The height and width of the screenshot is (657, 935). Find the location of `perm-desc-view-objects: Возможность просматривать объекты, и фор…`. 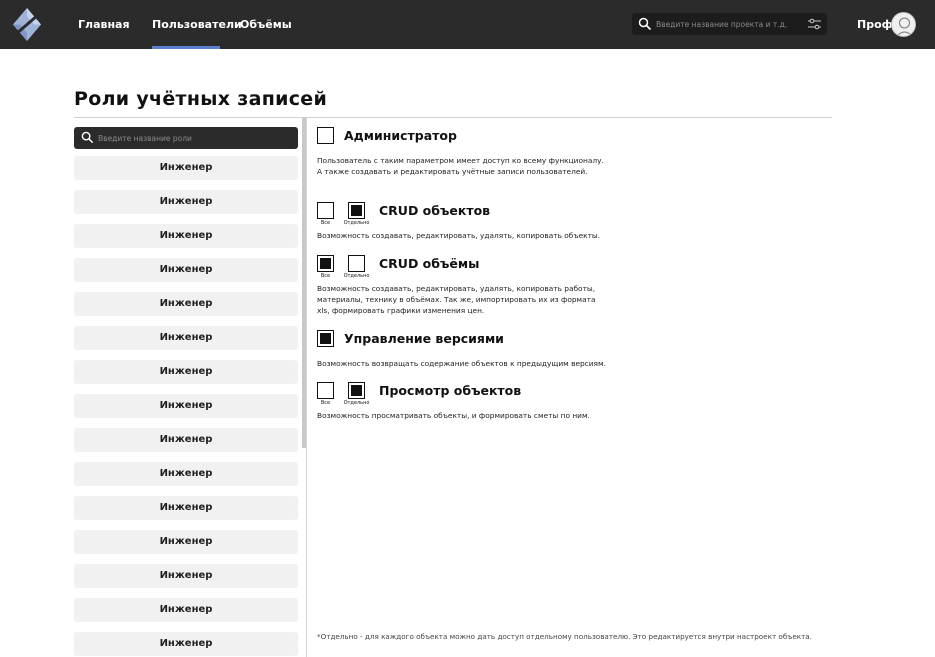

perm-desc-view-objects: Возможность просматривать объекты, и фор… is located at coordinates (453, 415).